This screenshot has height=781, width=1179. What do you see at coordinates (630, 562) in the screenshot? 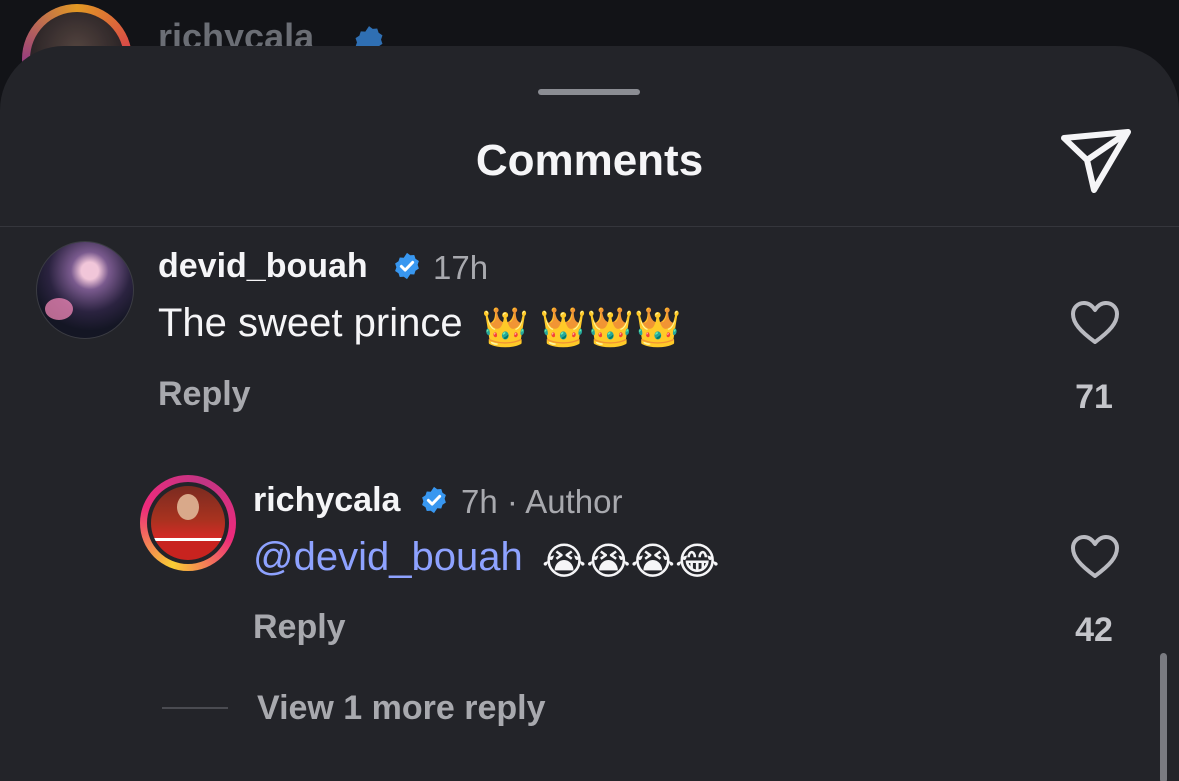
I see `crying-laughing-emojis: 😭😭😭😂` at bounding box center [630, 562].